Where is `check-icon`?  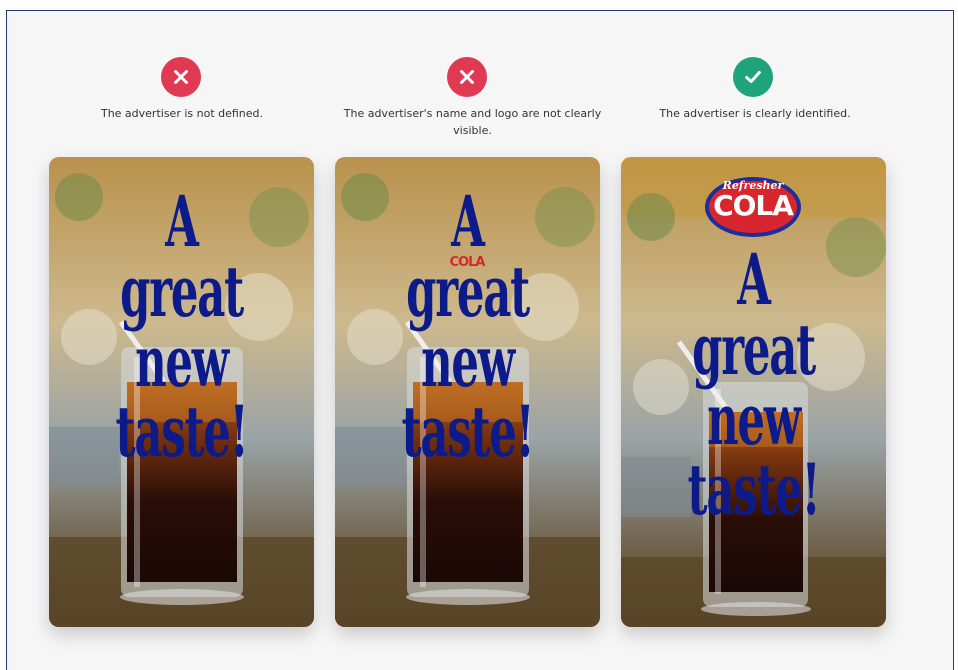
check-icon is located at coordinates (753, 77).